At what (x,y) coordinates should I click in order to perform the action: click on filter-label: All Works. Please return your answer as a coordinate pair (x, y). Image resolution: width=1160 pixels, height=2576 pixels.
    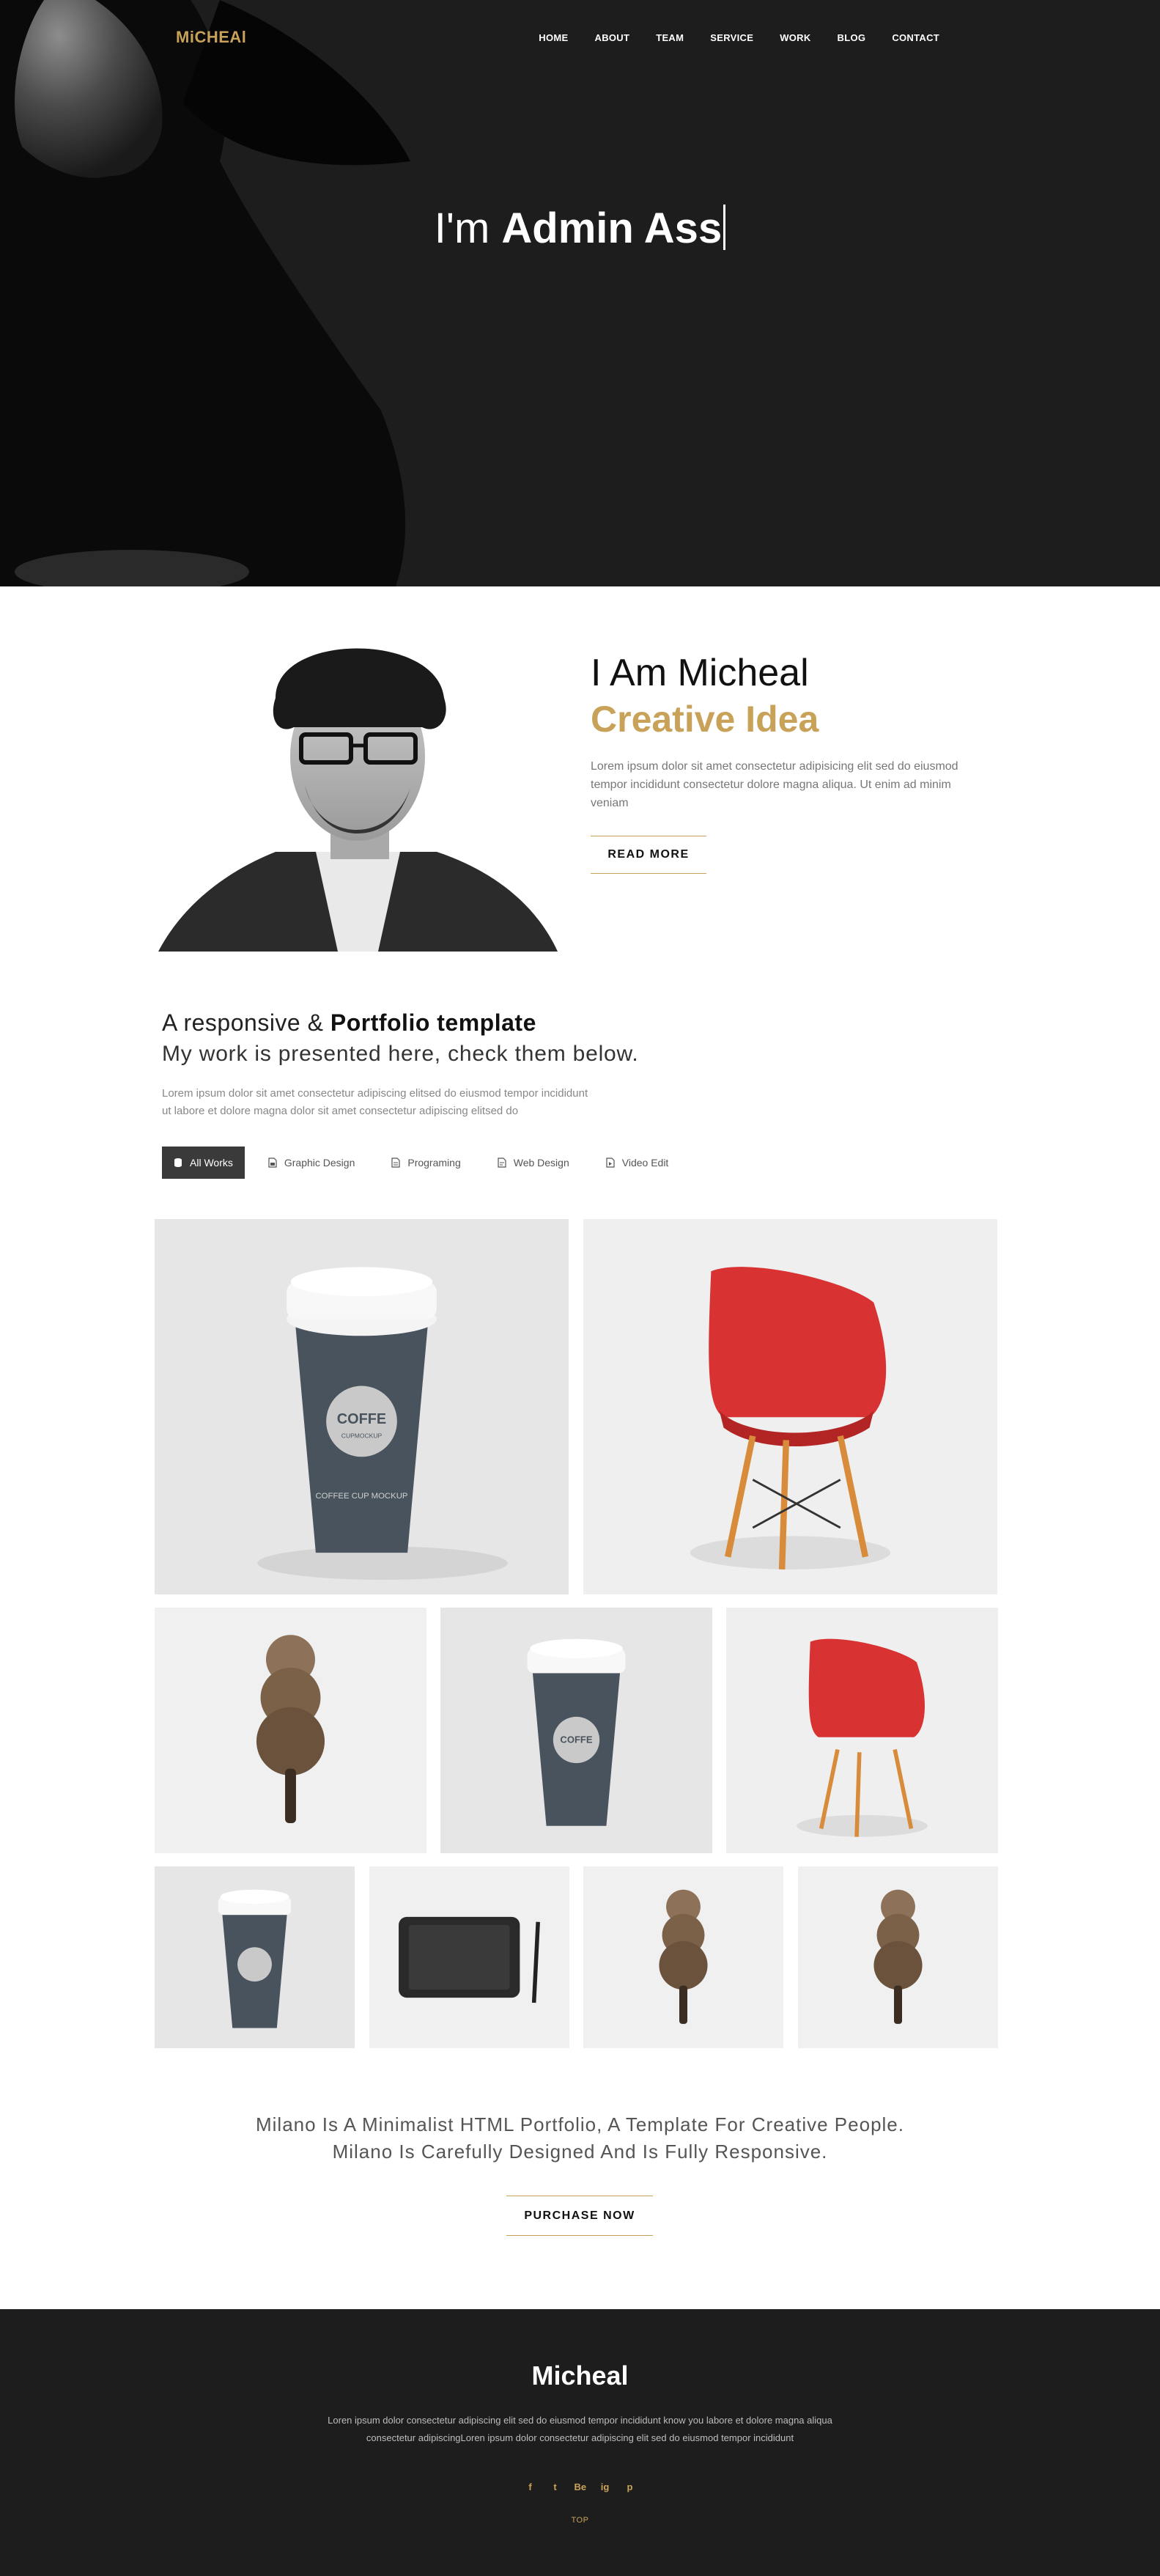
    Looking at the image, I should click on (211, 1163).